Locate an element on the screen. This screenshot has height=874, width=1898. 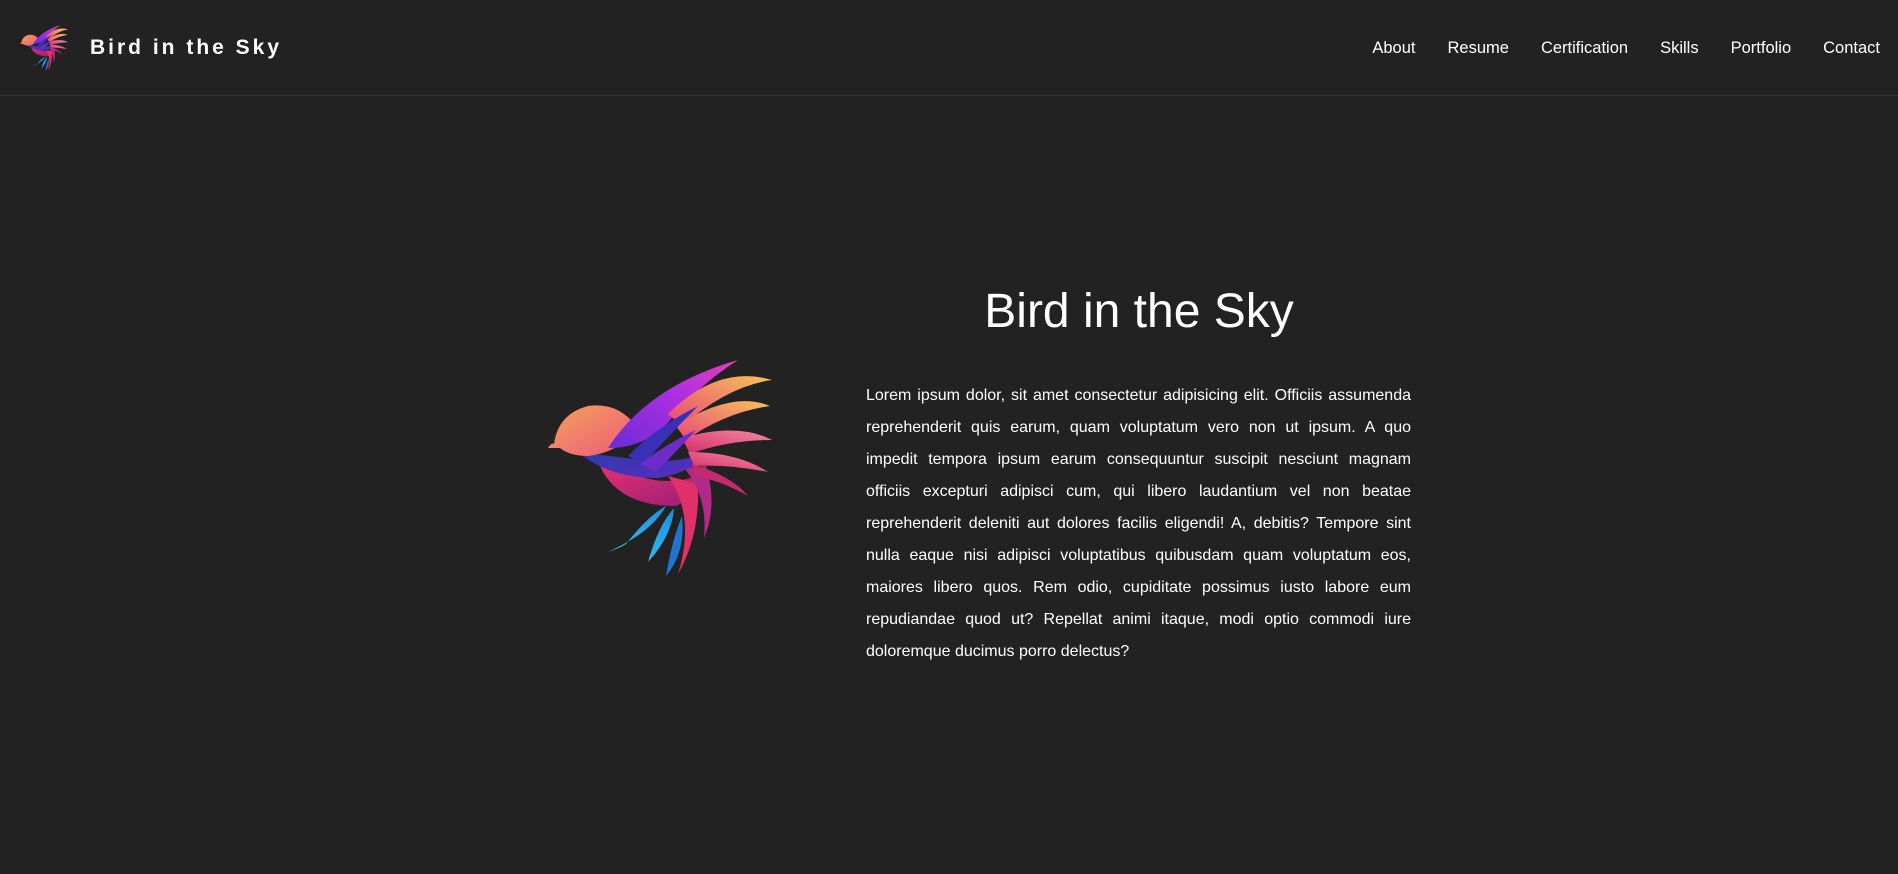
nav-item-certification: Certification is located at coordinates (1584, 48).